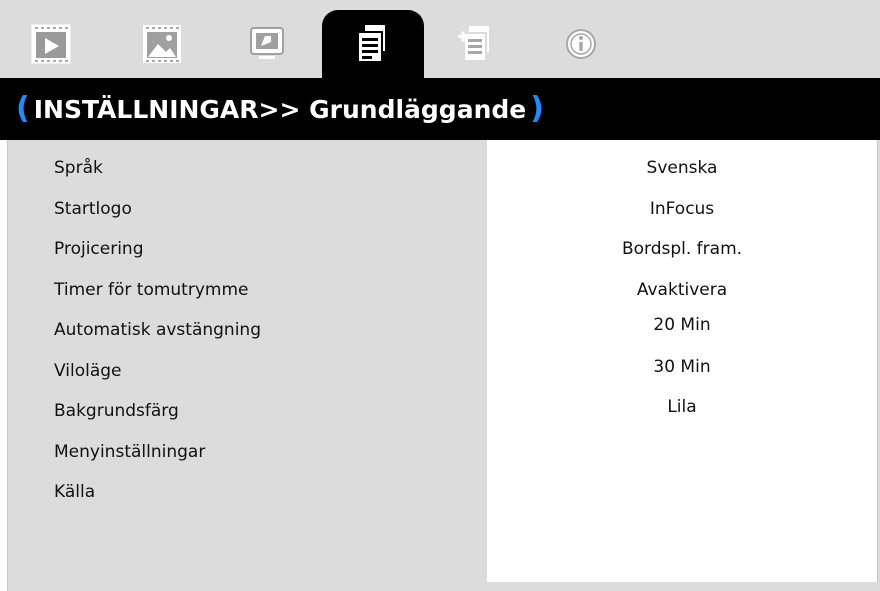 This screenshot has width=880, height=591. I want to click on menu-tab-bar, so click(440, 39).